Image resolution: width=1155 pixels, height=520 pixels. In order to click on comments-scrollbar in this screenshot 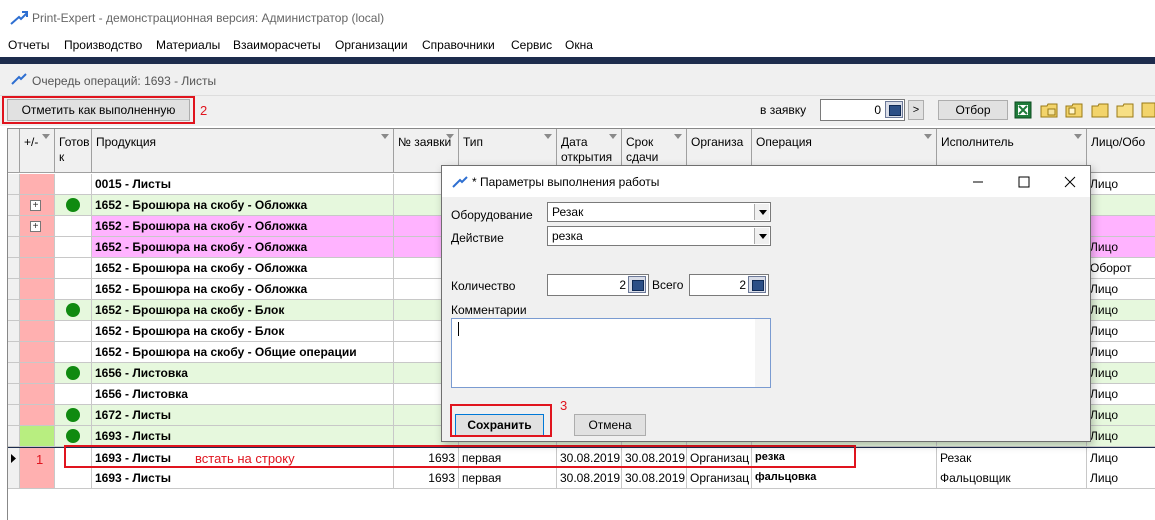, I will do `click(762, 353)`.